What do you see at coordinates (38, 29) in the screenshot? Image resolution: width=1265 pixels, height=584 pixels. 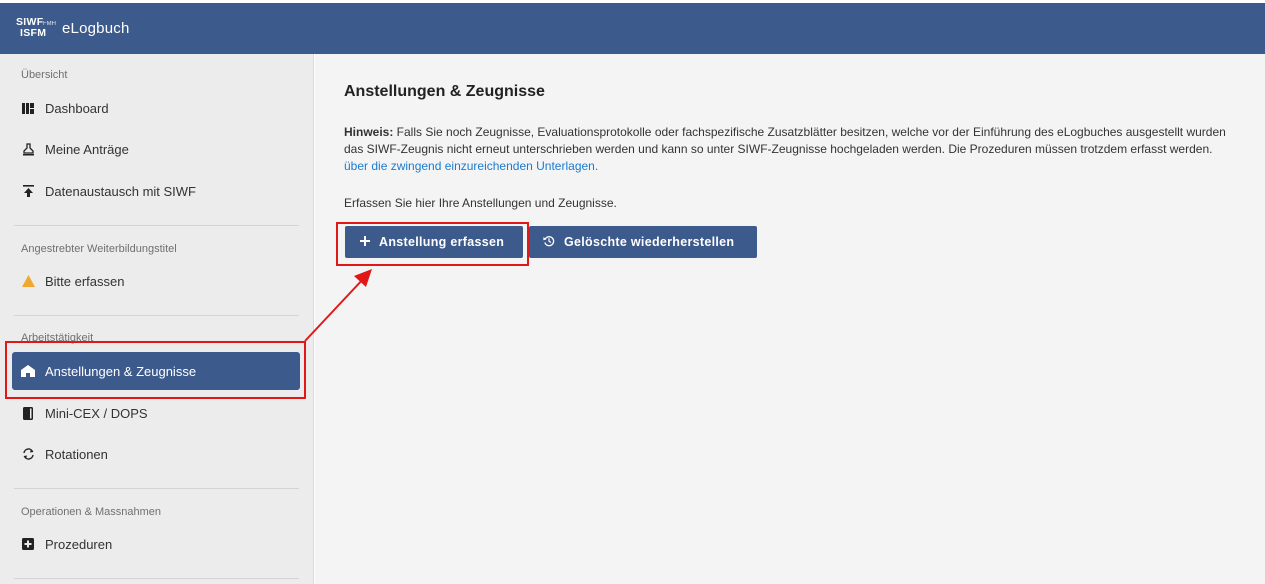 I see `siwf-logo: SIWF ISFM FMH` at bounding box center [38, 29].